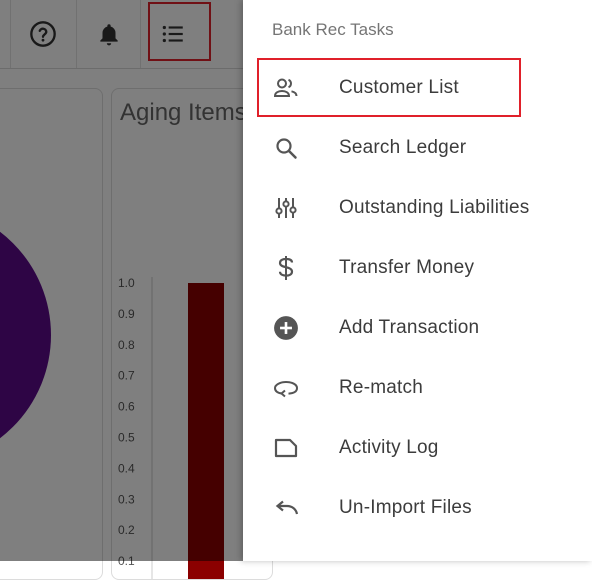  What do you see at coordinates (381, 387) in the screenshot?
I see `menu-label-re-match: Re-match` at bounding box center [381, 387].